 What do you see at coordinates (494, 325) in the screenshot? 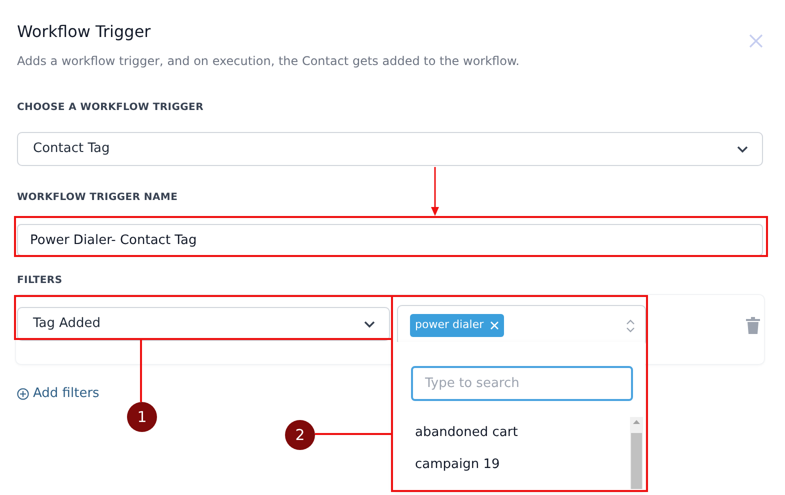
I see `remove-tag-button` at bounding box center [494, 325].